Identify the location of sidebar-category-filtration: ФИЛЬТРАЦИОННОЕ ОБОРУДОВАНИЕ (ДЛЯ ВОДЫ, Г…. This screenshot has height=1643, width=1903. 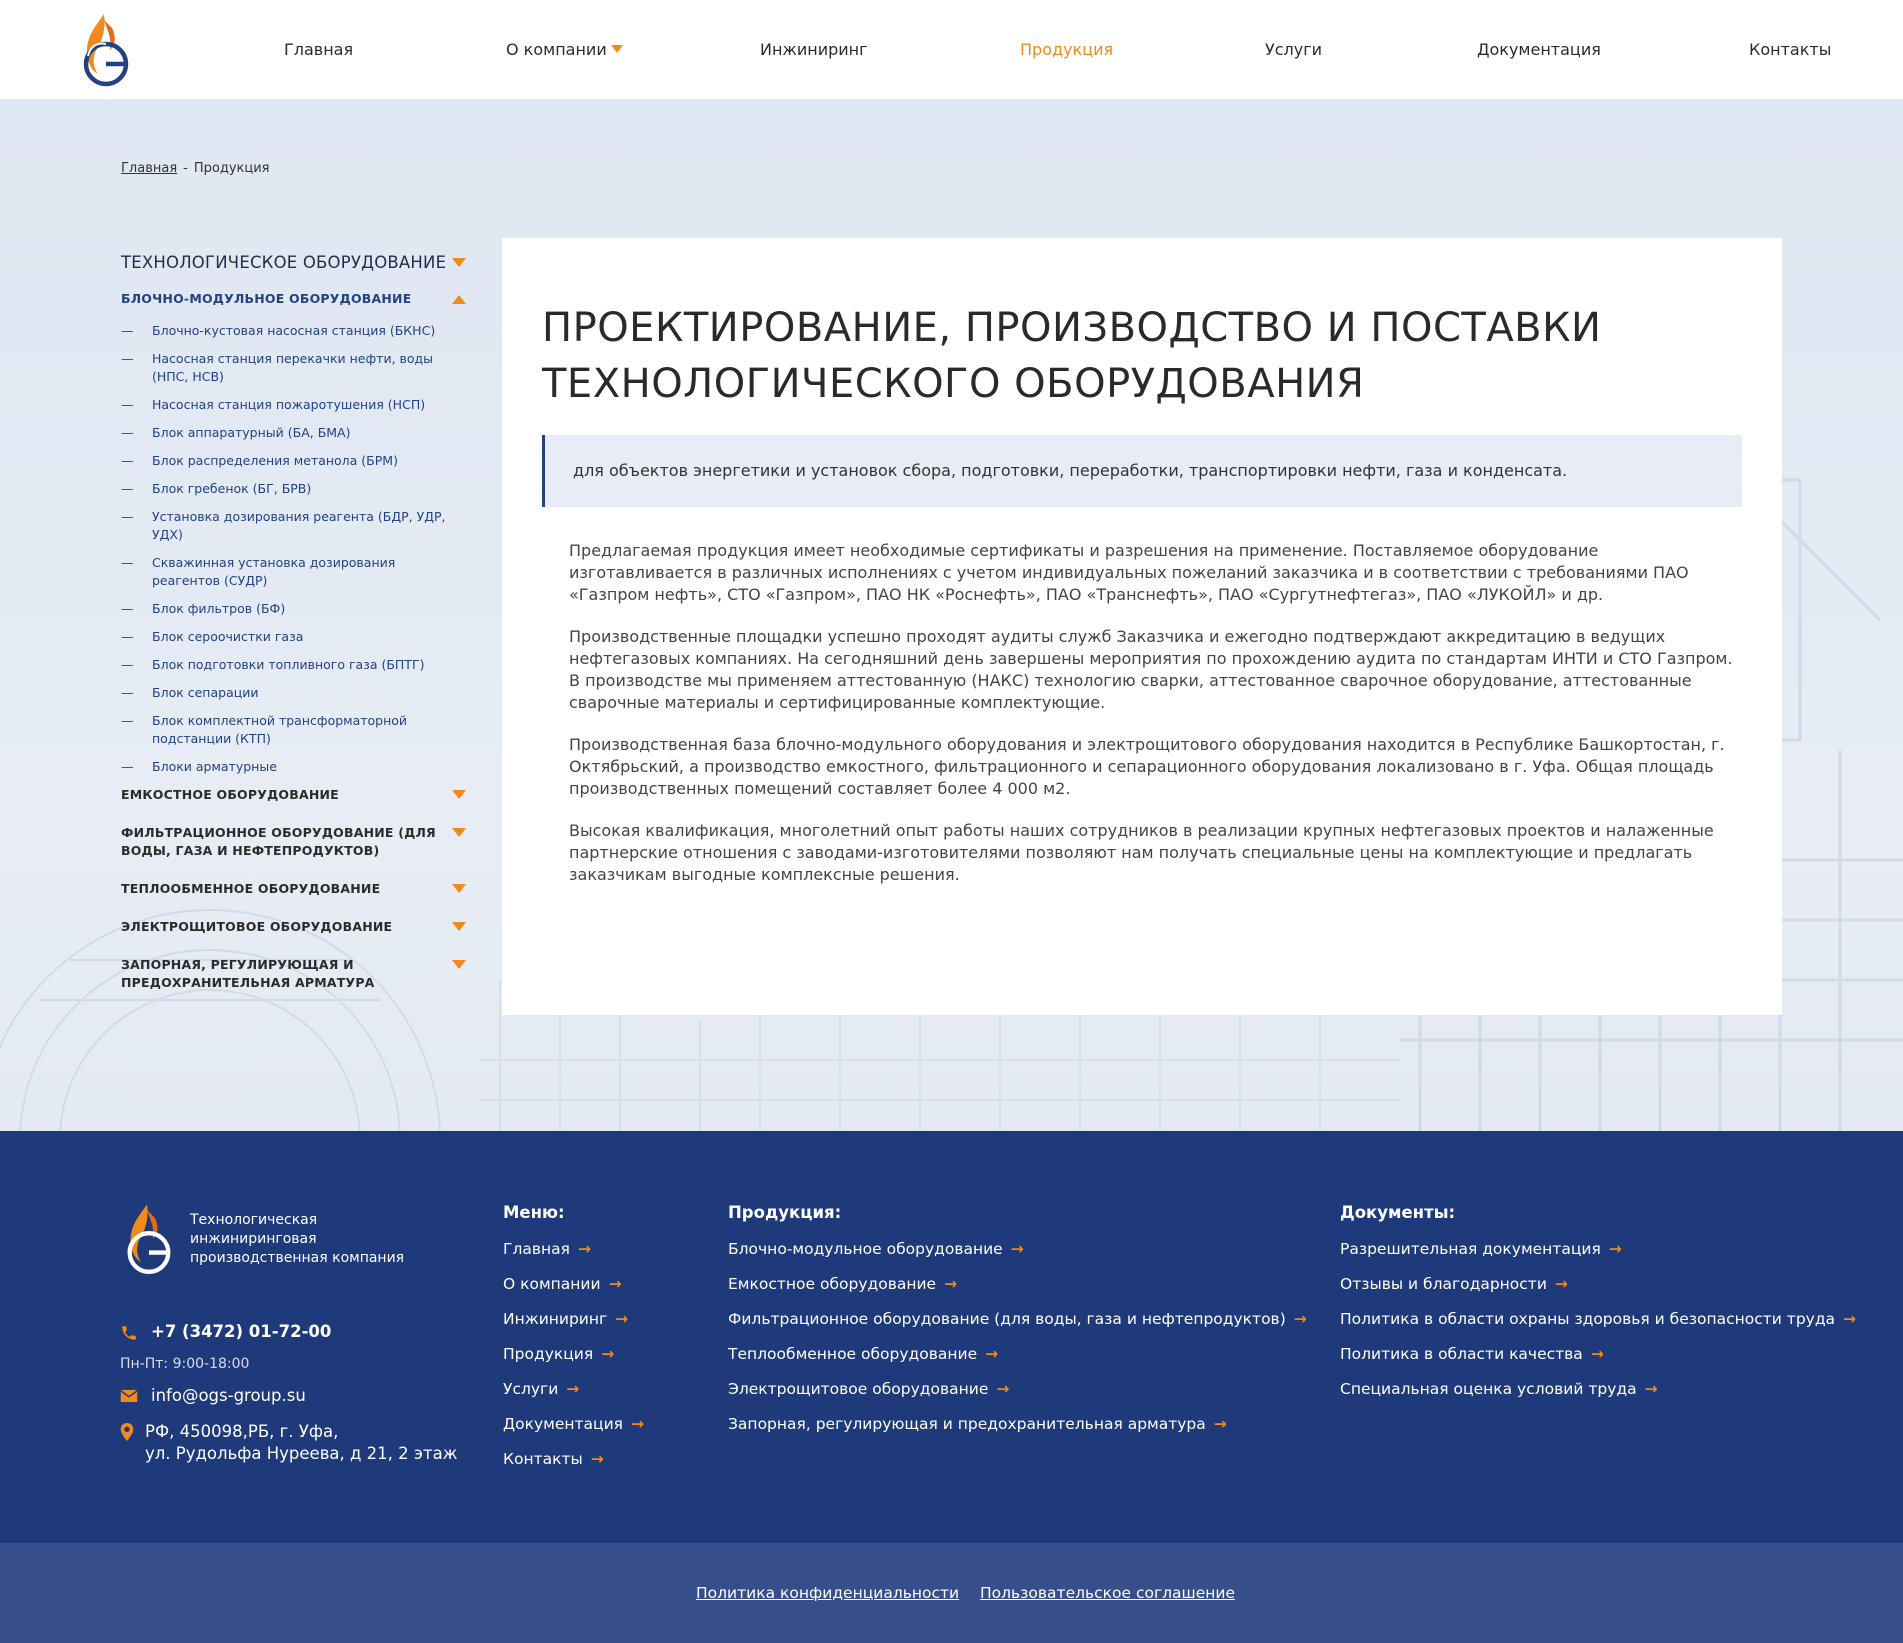
(293, 842).